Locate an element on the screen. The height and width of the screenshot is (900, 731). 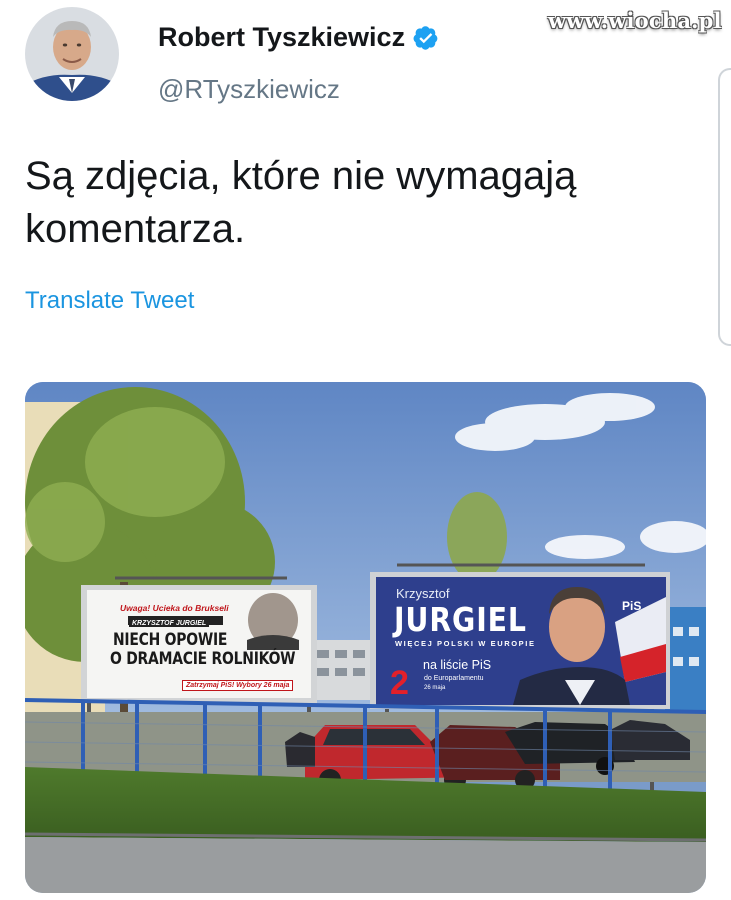
translate-tweet-link: Translate Tweet is located at coordinates (109, 301).